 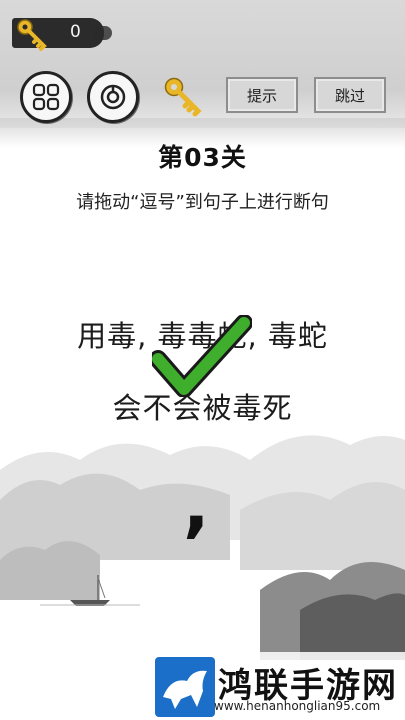 I want to click on key-count: 0, so click(x=75, y=32).